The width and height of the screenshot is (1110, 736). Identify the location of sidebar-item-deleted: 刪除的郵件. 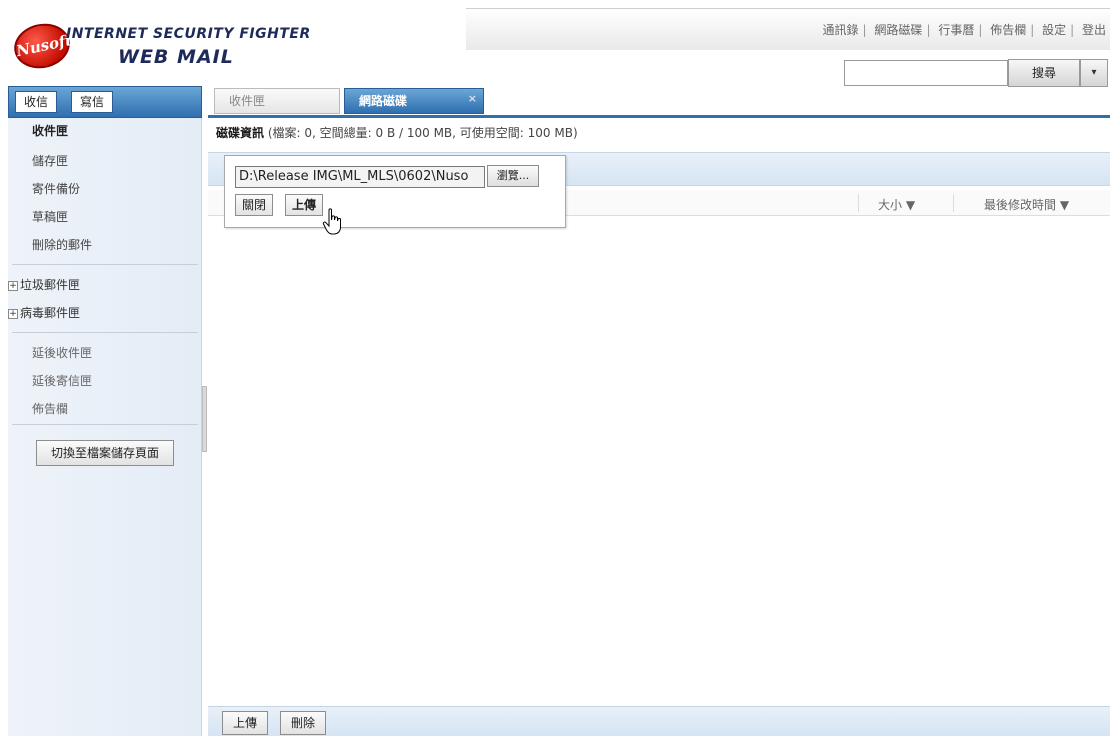
(62, 244).